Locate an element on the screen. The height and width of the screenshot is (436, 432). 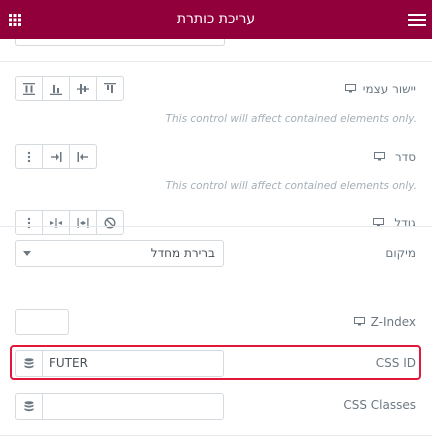
size-buttons is located at coordinates (69, 222).